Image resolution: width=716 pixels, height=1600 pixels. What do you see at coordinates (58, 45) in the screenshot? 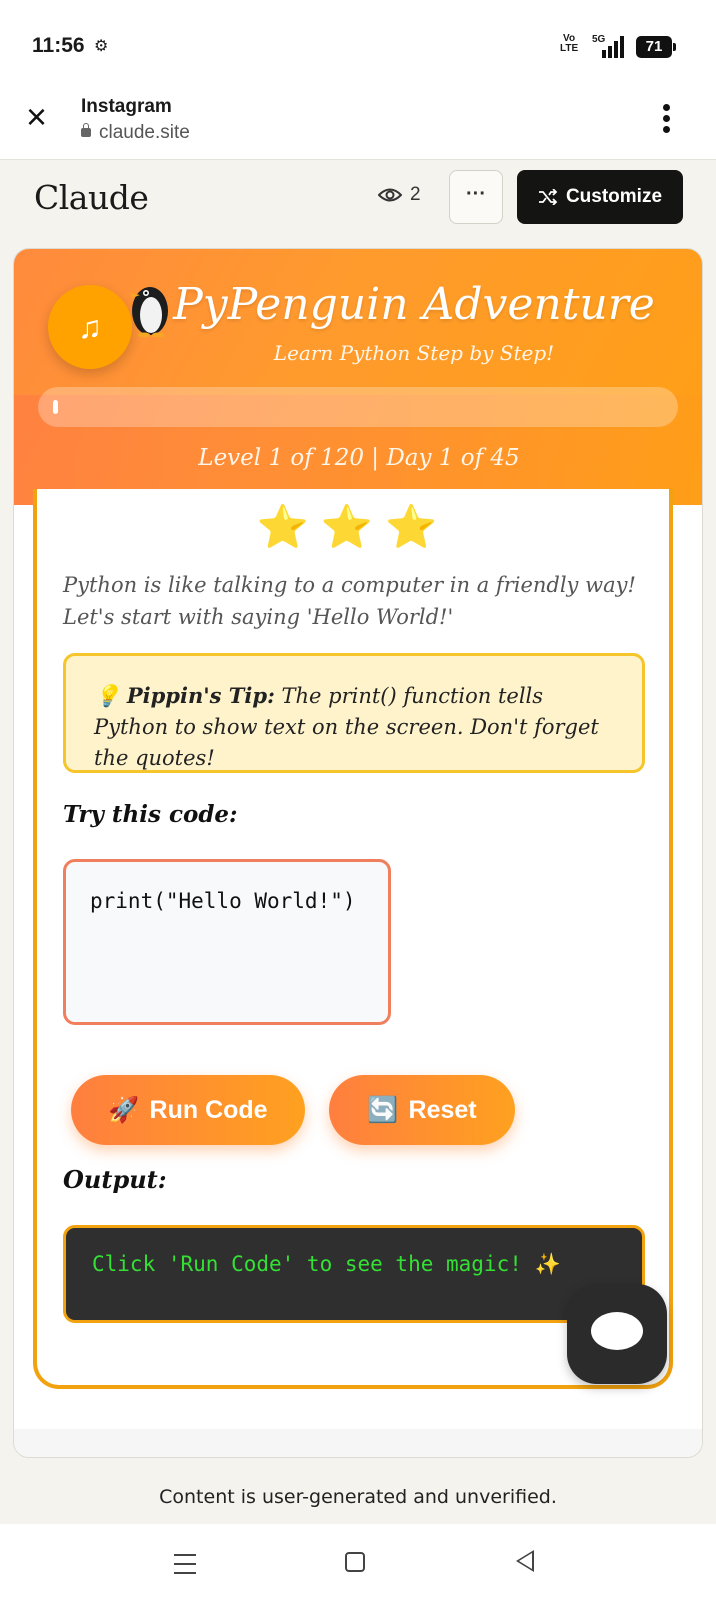
I see `status-time: 11:56` at bounding box center [58, 45].